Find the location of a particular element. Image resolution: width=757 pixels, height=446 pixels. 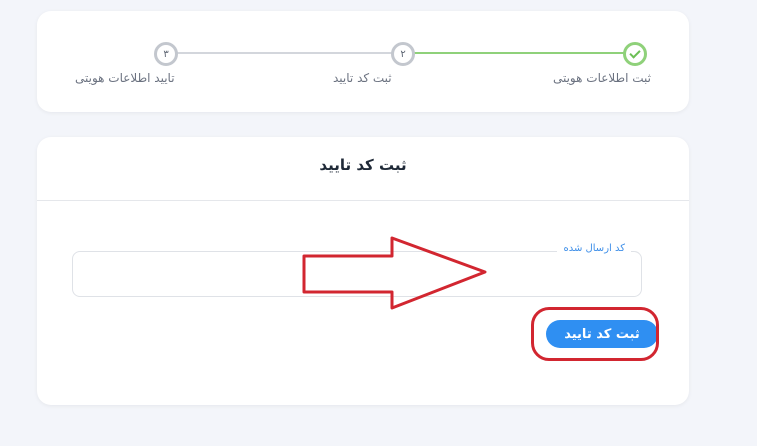

annotation-arrow-shape is located at coordinates (394, 273).